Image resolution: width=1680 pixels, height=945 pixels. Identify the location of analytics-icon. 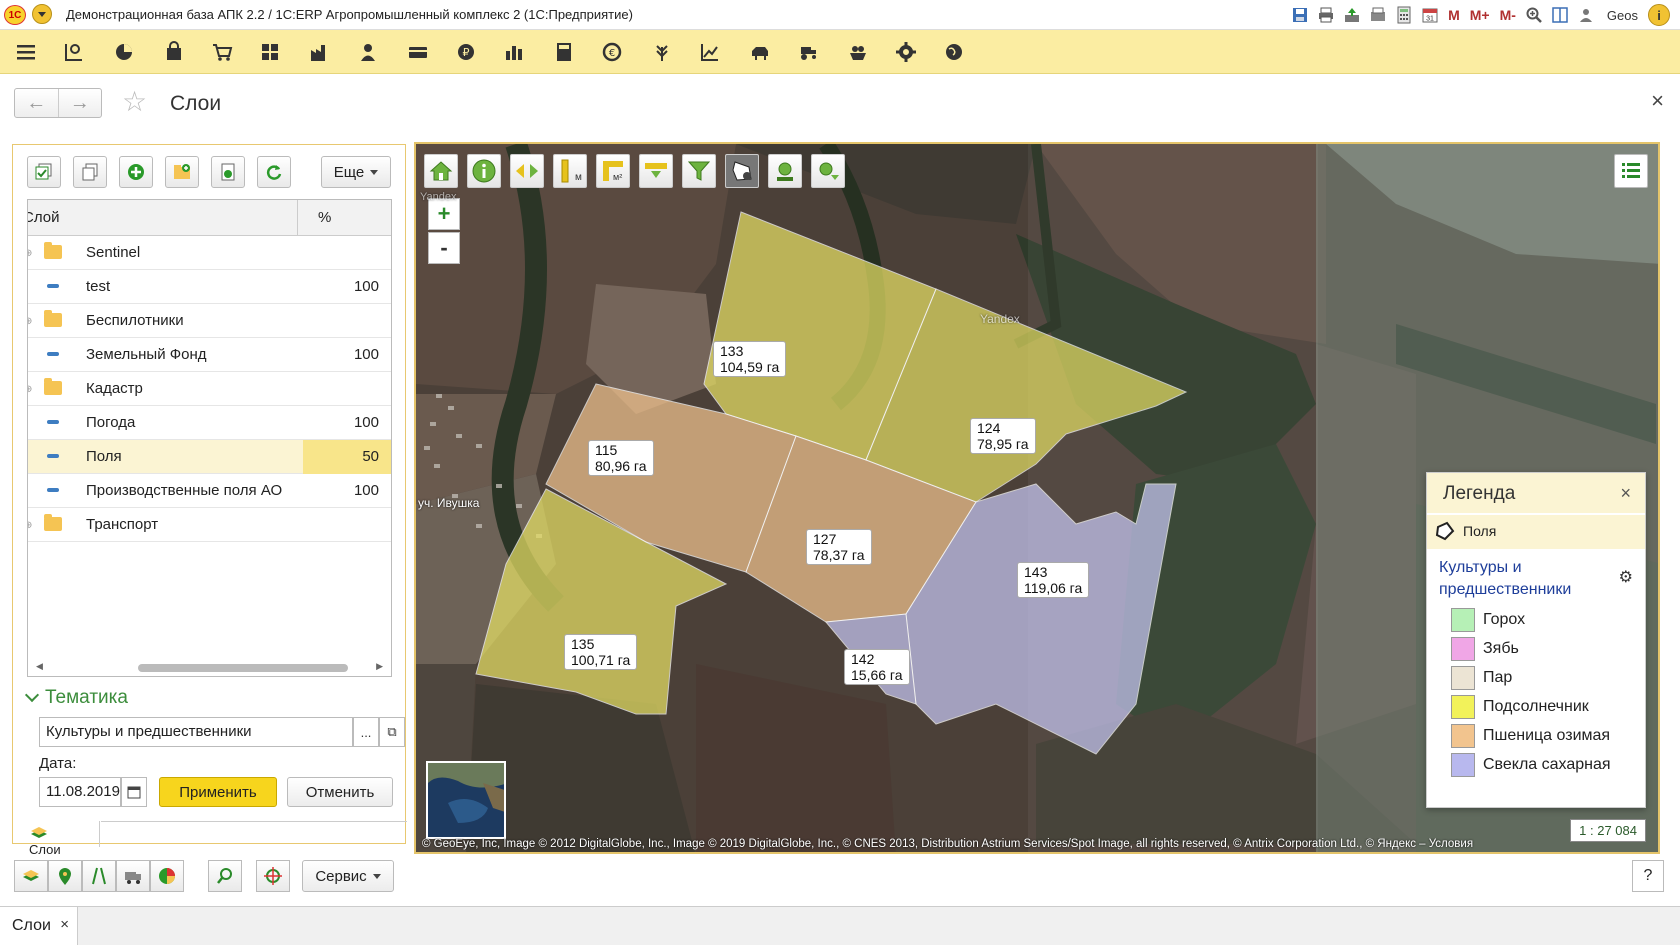
(124, 52).